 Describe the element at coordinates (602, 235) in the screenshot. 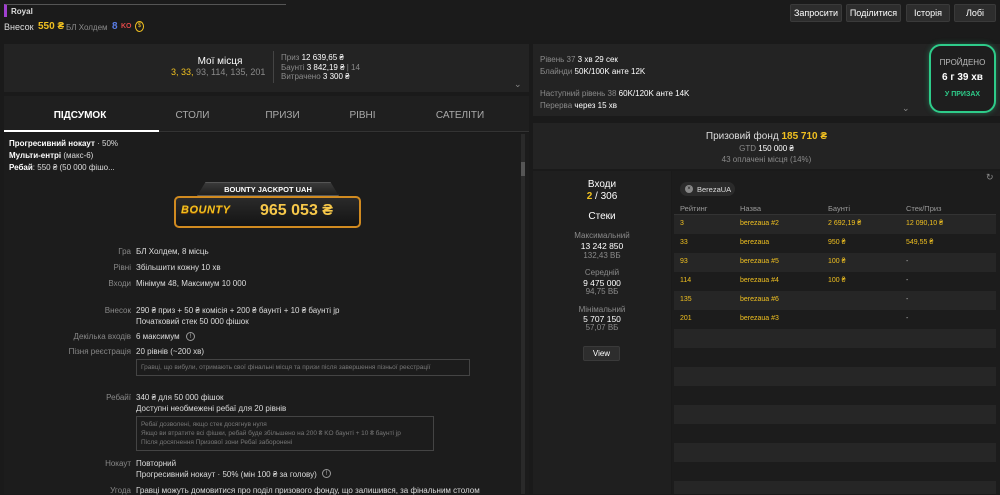

I see `max-label: Максимальний` at that location.